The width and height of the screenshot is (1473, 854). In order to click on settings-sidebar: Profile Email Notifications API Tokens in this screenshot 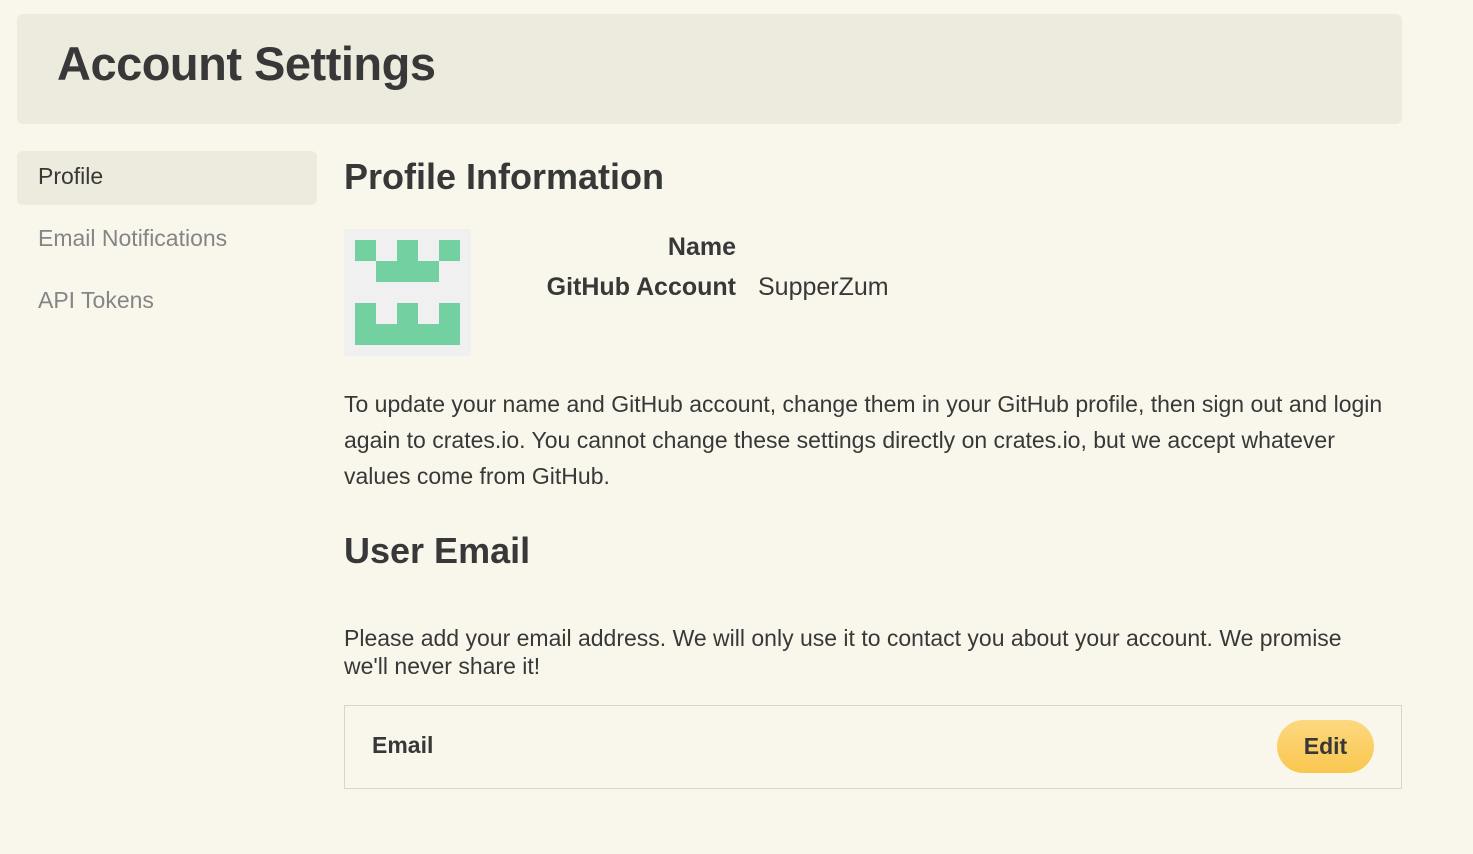, I will do `click(167, 244)`.